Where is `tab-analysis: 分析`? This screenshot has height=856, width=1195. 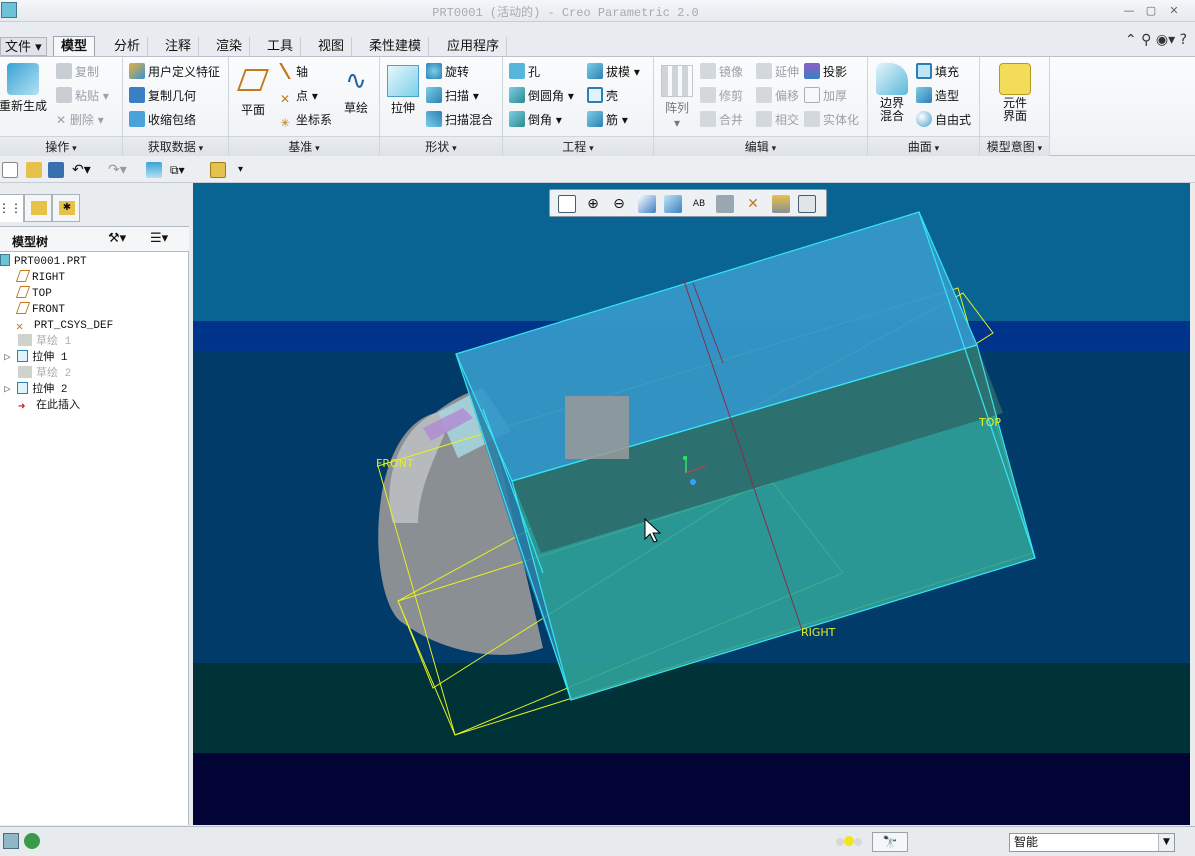
tab-analysis: 分析 is located at coordinates (128, 46).